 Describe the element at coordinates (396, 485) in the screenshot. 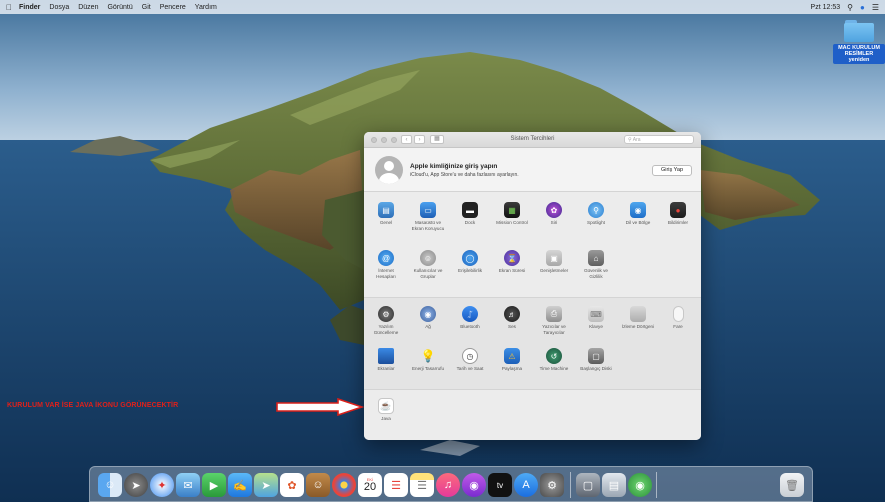

I see `reminders-icon: ☰` at that location.